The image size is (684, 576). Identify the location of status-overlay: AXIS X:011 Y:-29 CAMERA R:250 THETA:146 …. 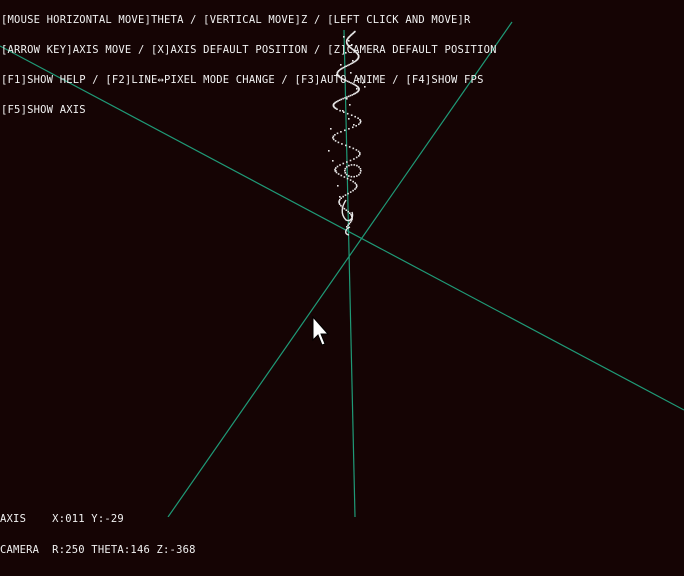
(98, 534).